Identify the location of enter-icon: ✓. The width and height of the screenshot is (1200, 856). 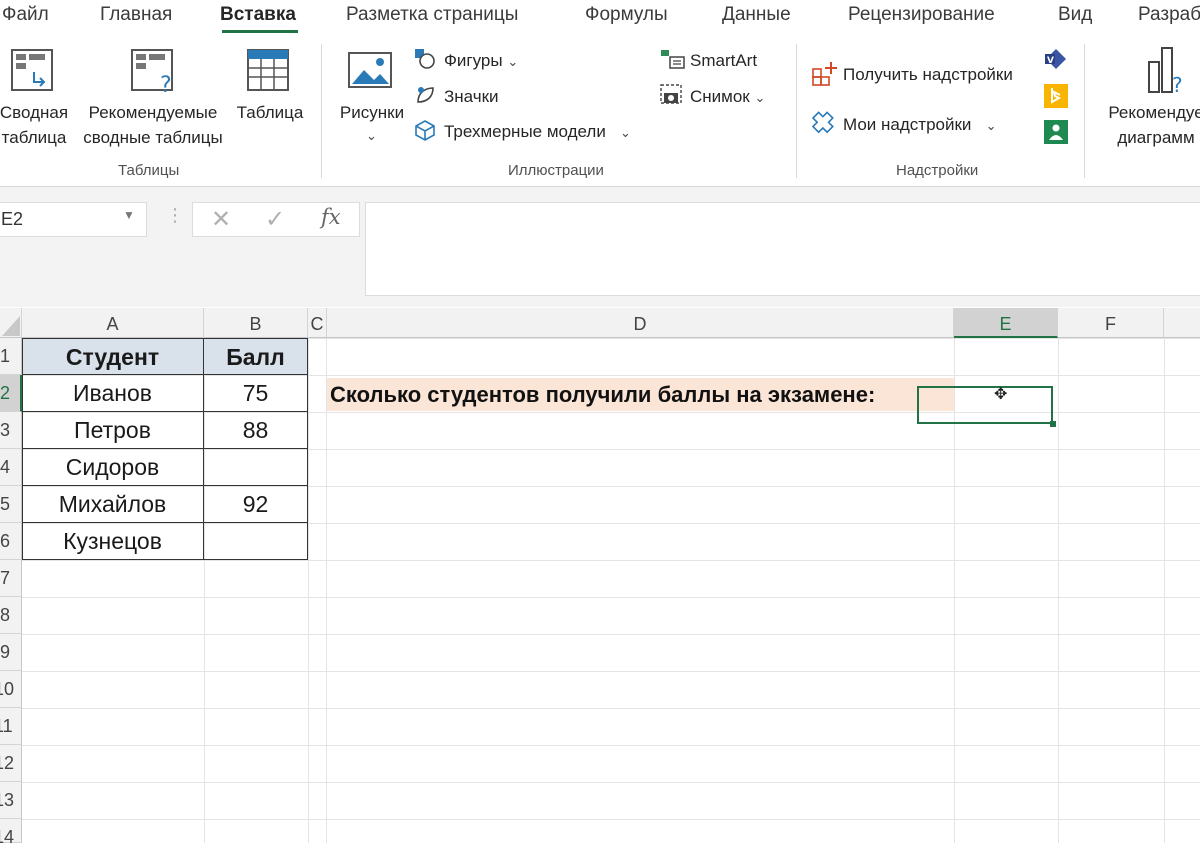
(275, 219).